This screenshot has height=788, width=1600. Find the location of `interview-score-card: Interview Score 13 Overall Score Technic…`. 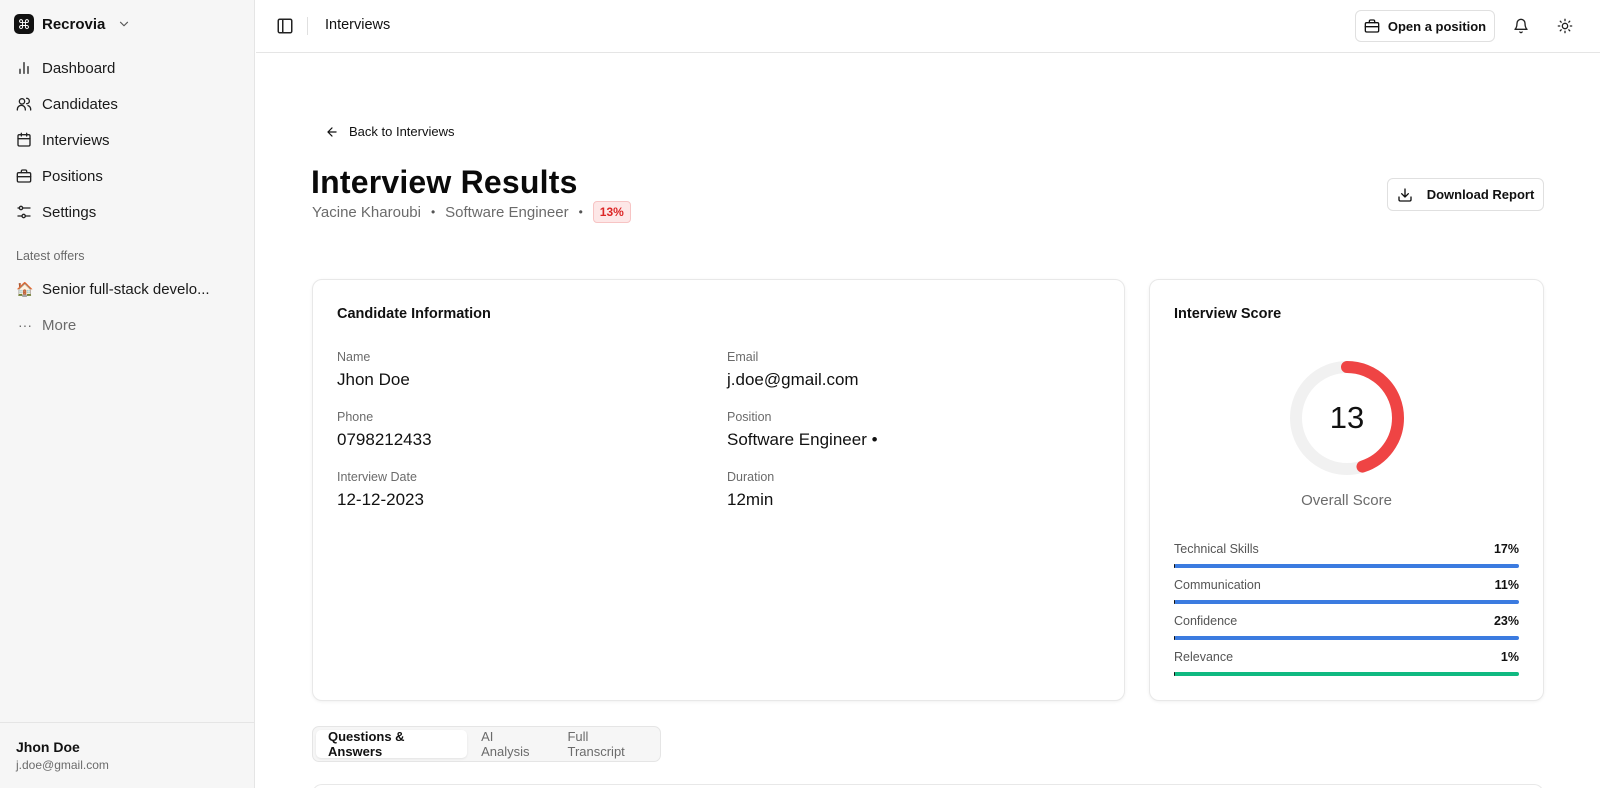

interview-score-card: Interview Score 13 Overall Score Technic… is located at coordinates (1346, 490).